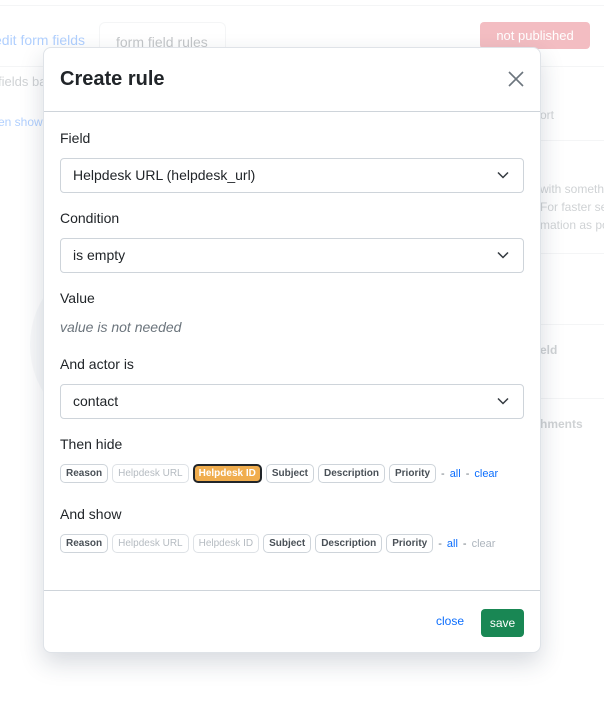  I want to click on hide-chip-description: Description, so click(351, 473).